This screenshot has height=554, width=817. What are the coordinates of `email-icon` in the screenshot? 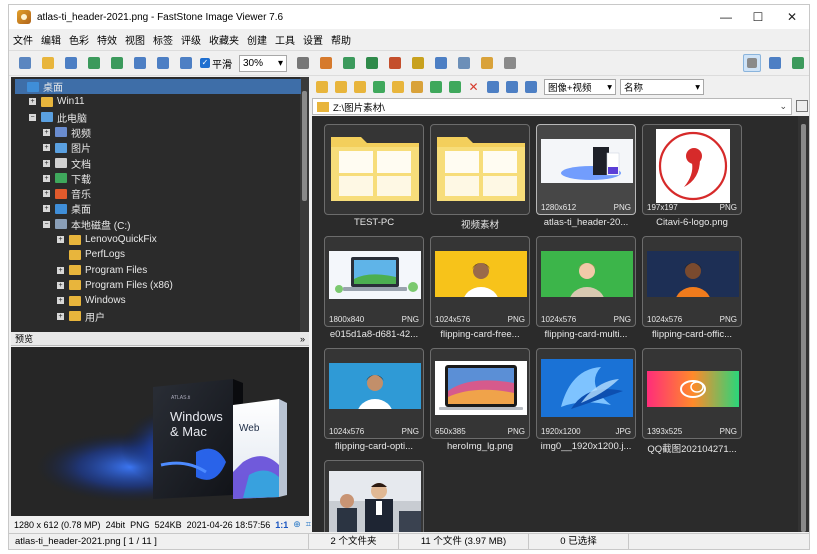 It's located at (487, 63).